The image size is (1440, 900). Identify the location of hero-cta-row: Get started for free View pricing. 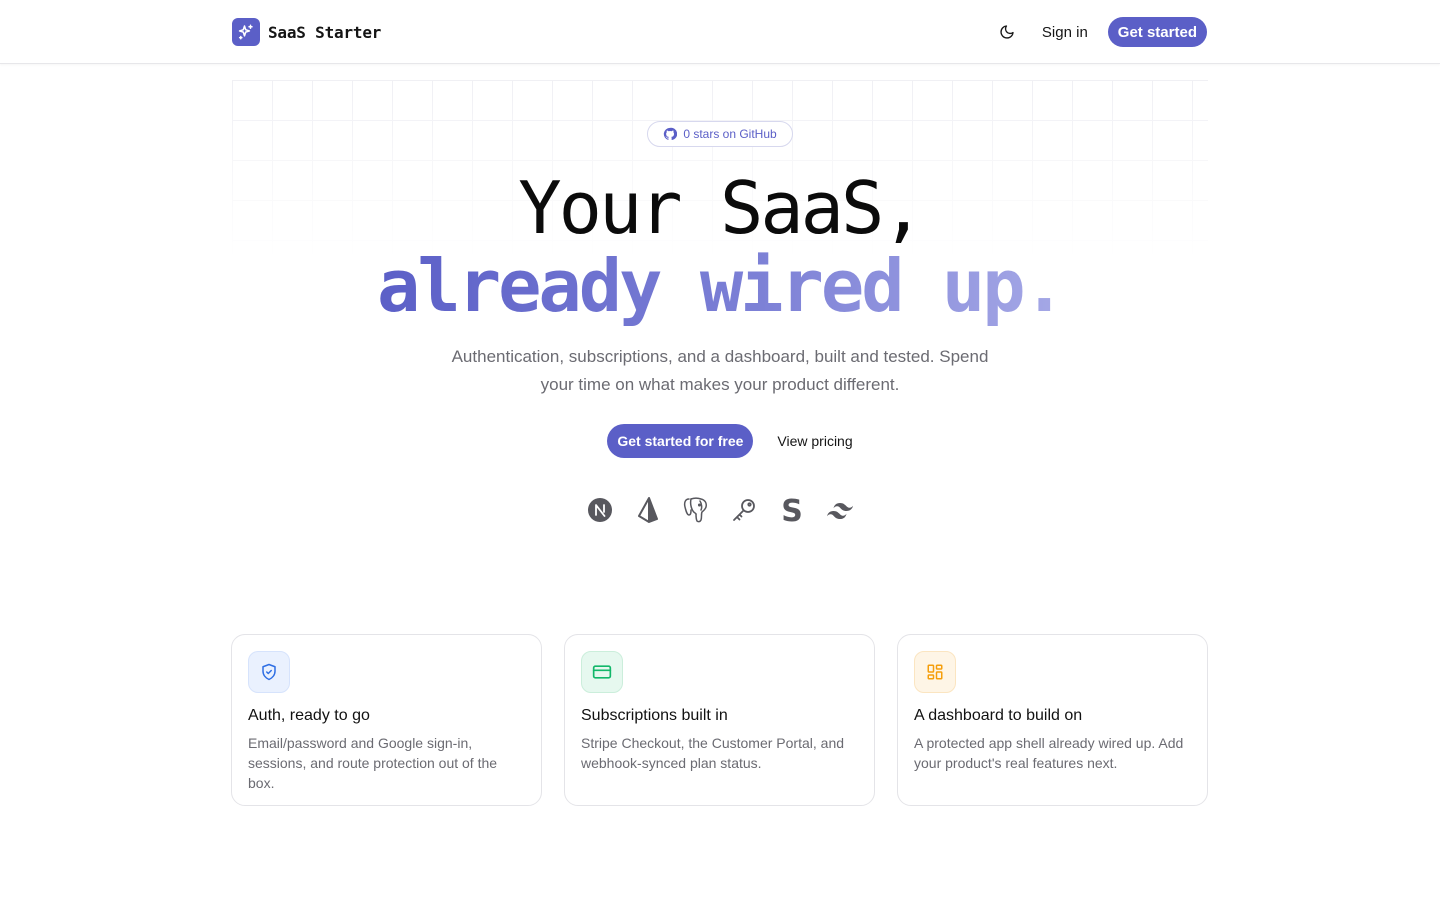
(720, 441).